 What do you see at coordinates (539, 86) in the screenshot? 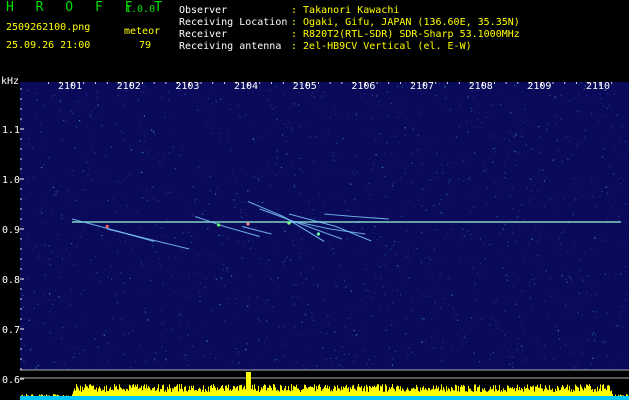
I see `x-tick-label: 2109` at bounding box center [539, 86].